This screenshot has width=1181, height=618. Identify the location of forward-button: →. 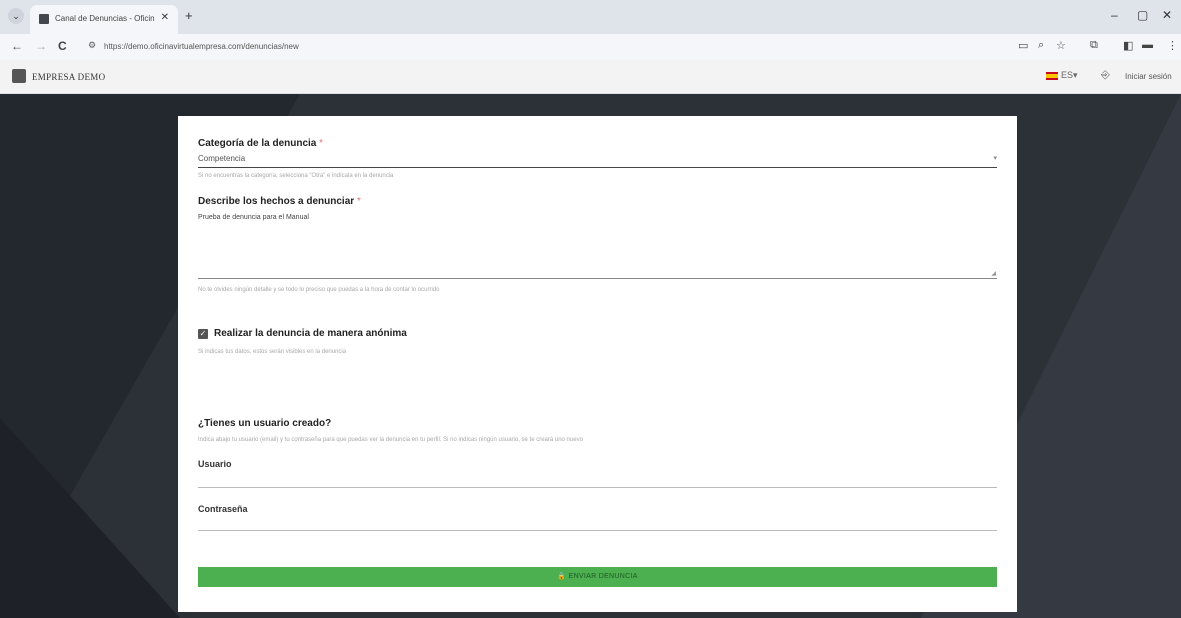
(41, 46).